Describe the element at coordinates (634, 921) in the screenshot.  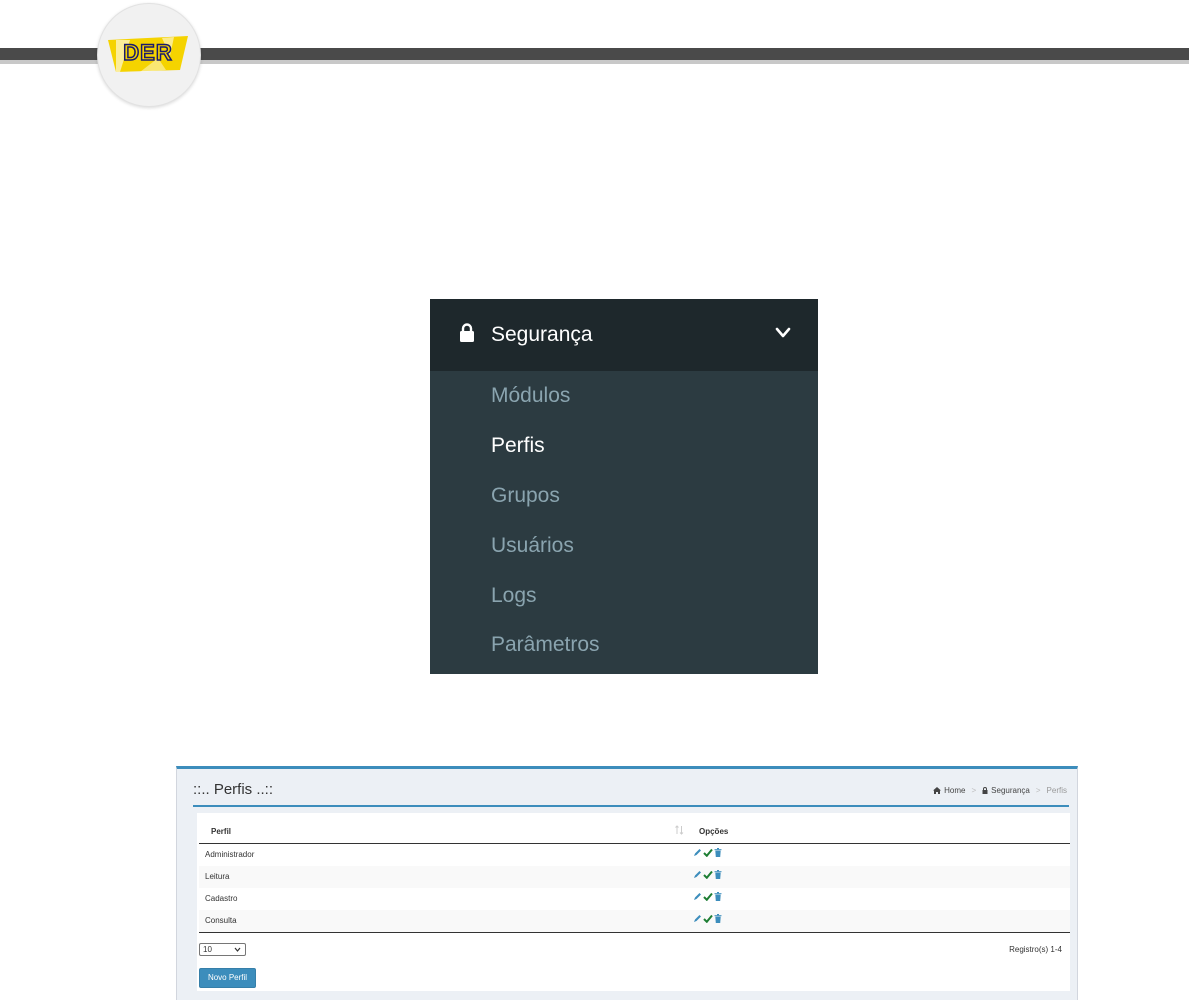
I see `table-row: Consulta` at that location.